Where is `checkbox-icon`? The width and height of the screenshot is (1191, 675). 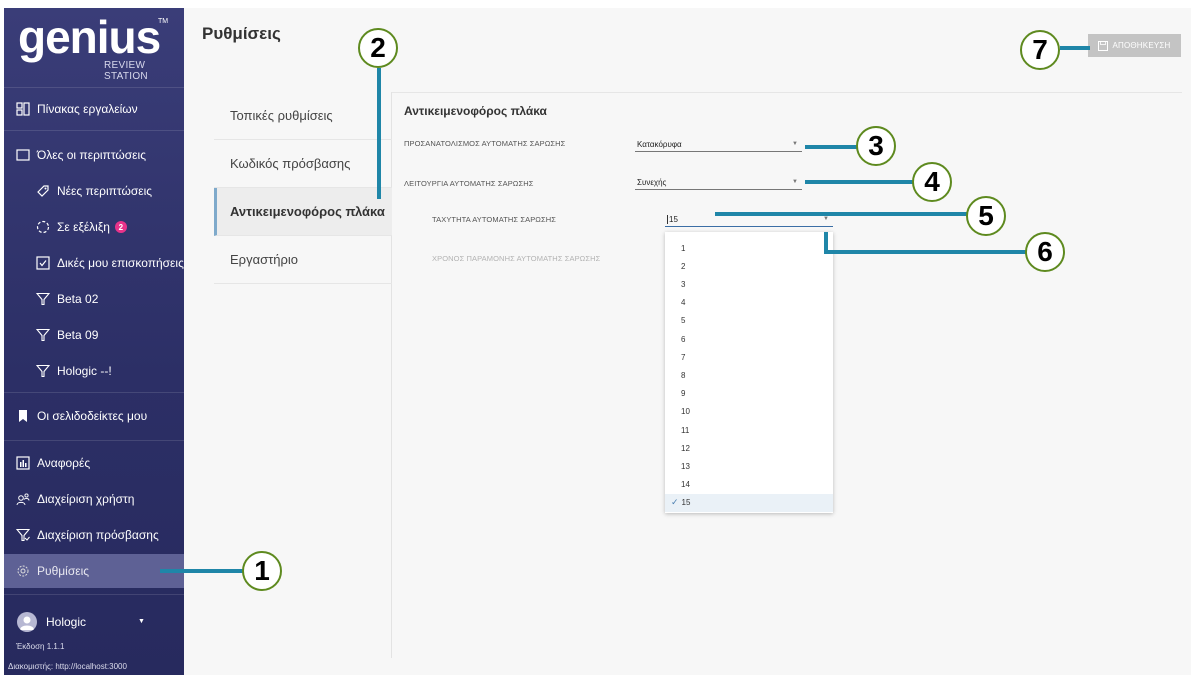 checkbox-icon is located at coordinates (43, 263).